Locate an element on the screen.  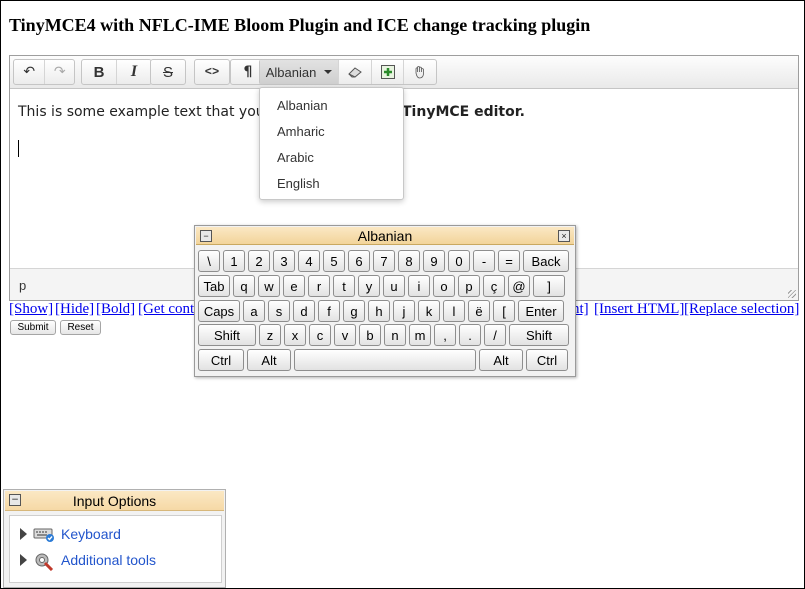
key-symbol-1-11: ç is located at coordinates (494, 286).